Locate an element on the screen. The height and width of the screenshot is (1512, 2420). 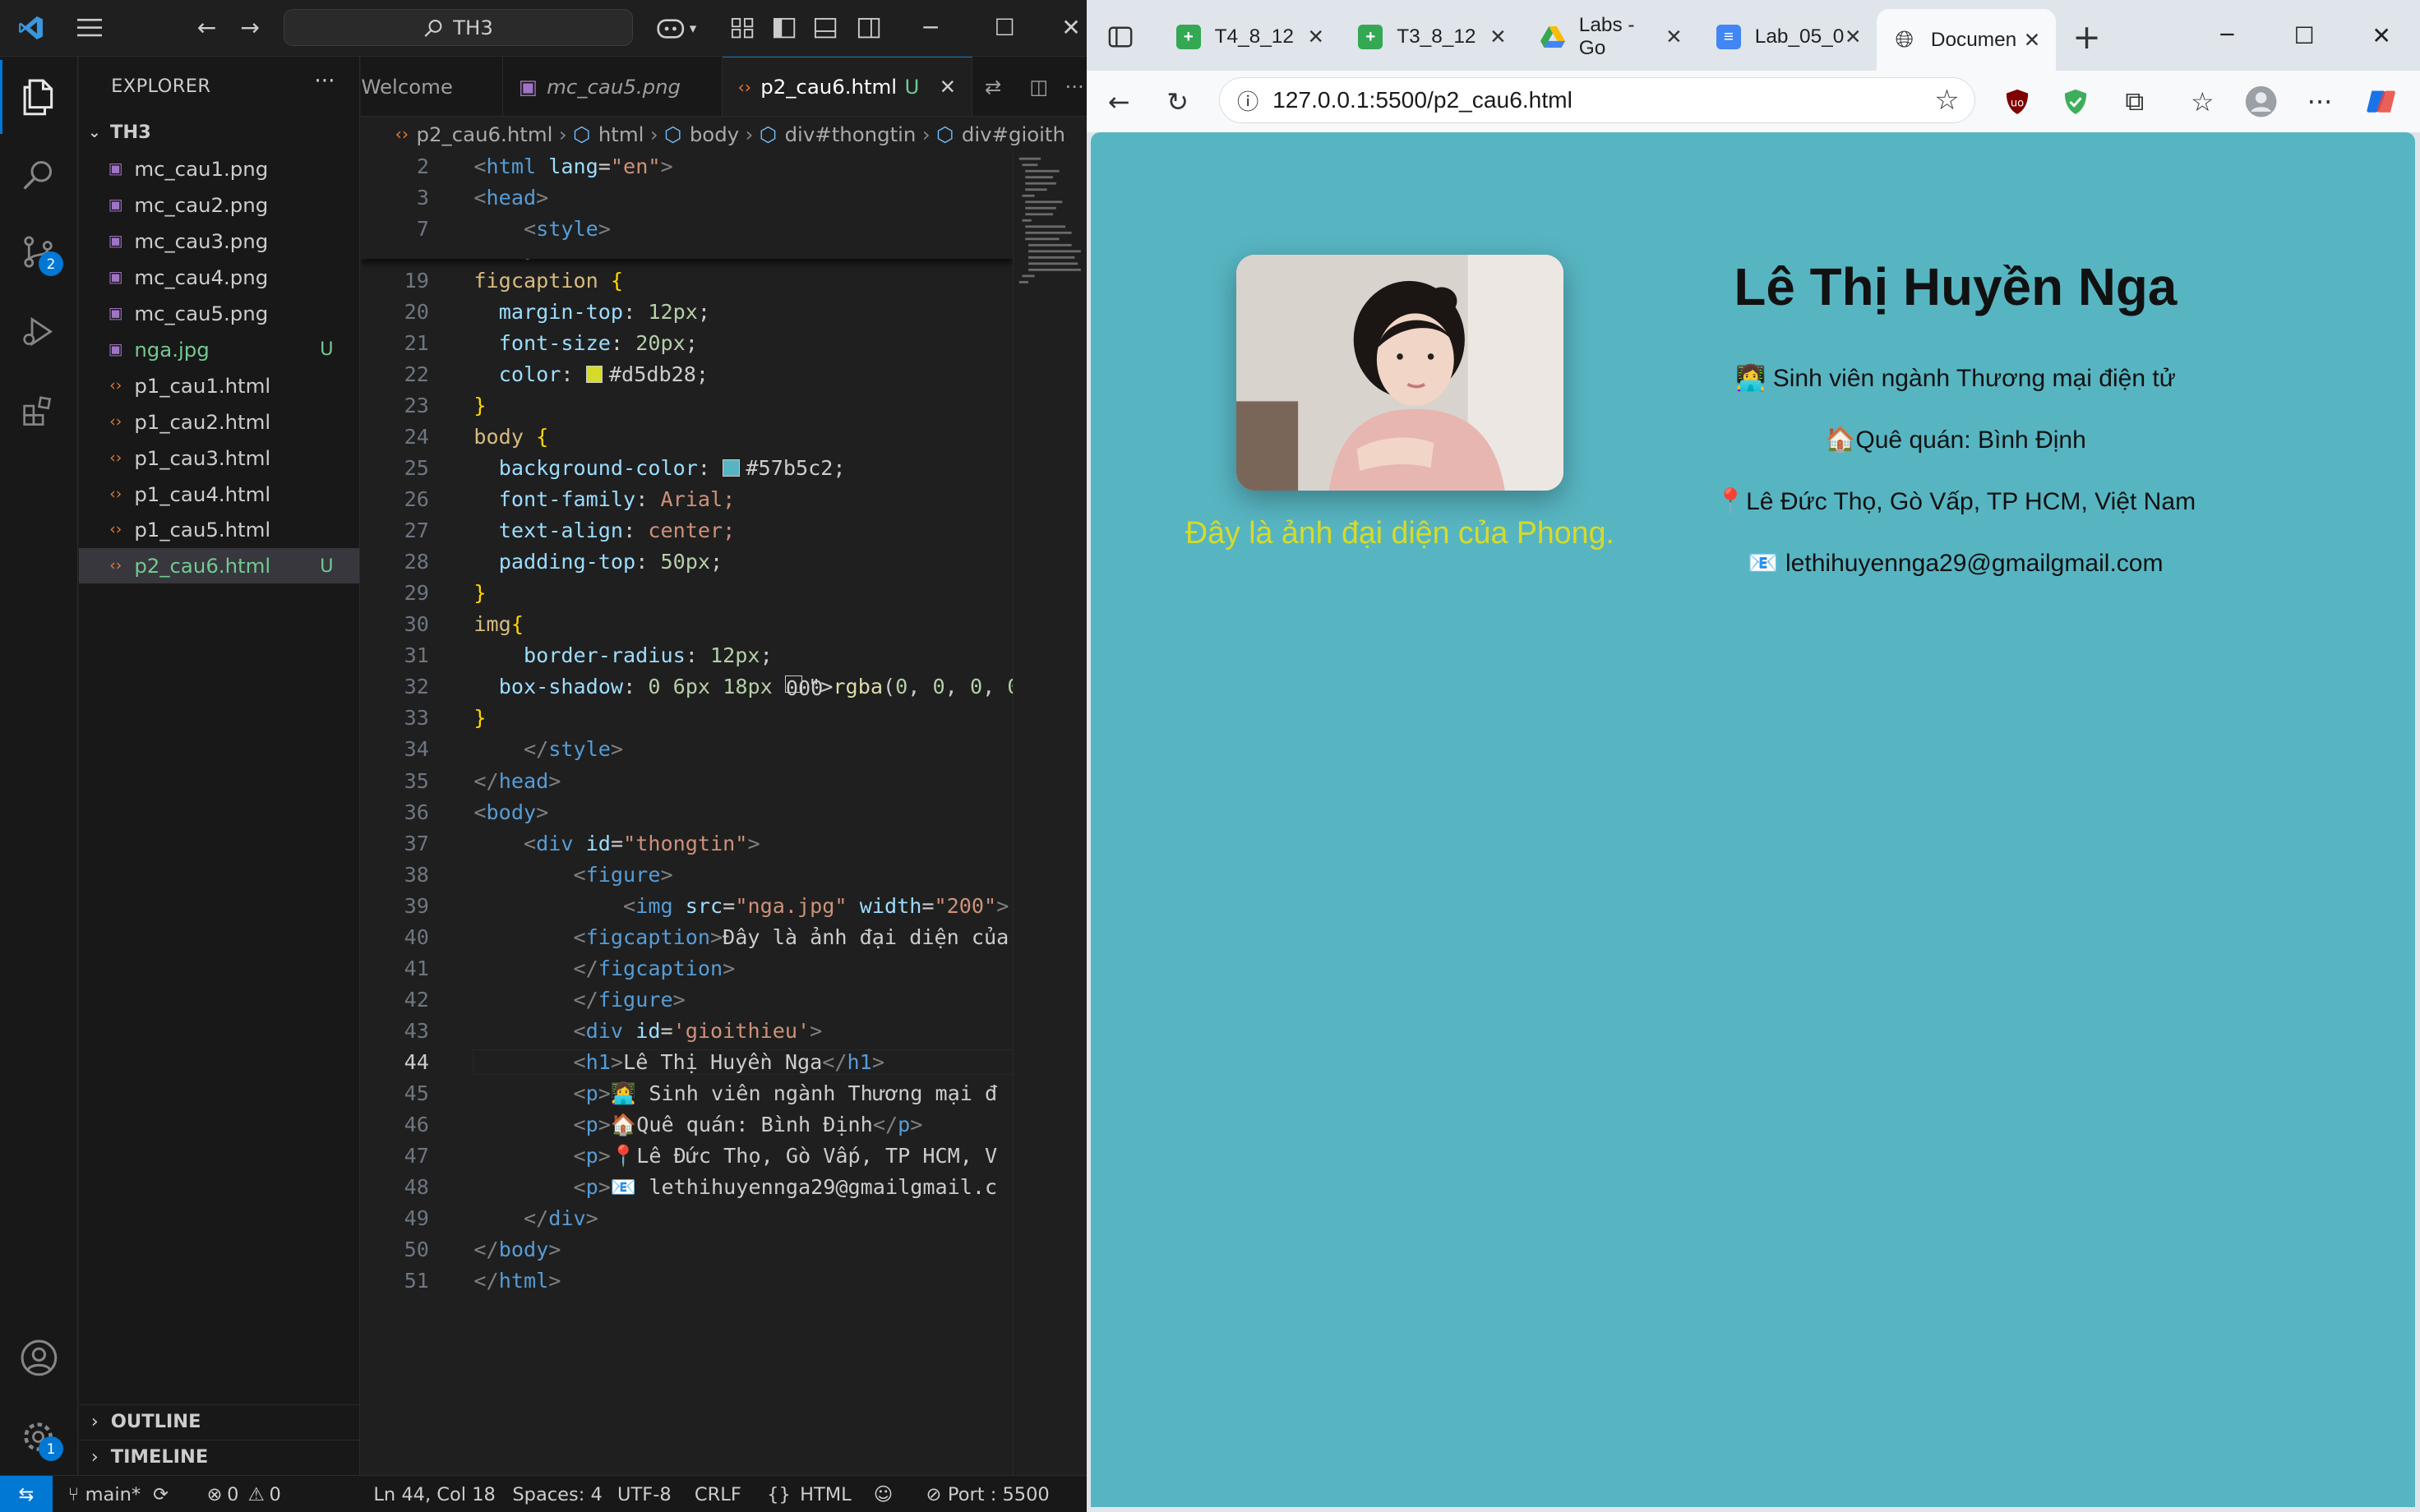
new-tab-icon: + is located at coordinates (2086, 38).